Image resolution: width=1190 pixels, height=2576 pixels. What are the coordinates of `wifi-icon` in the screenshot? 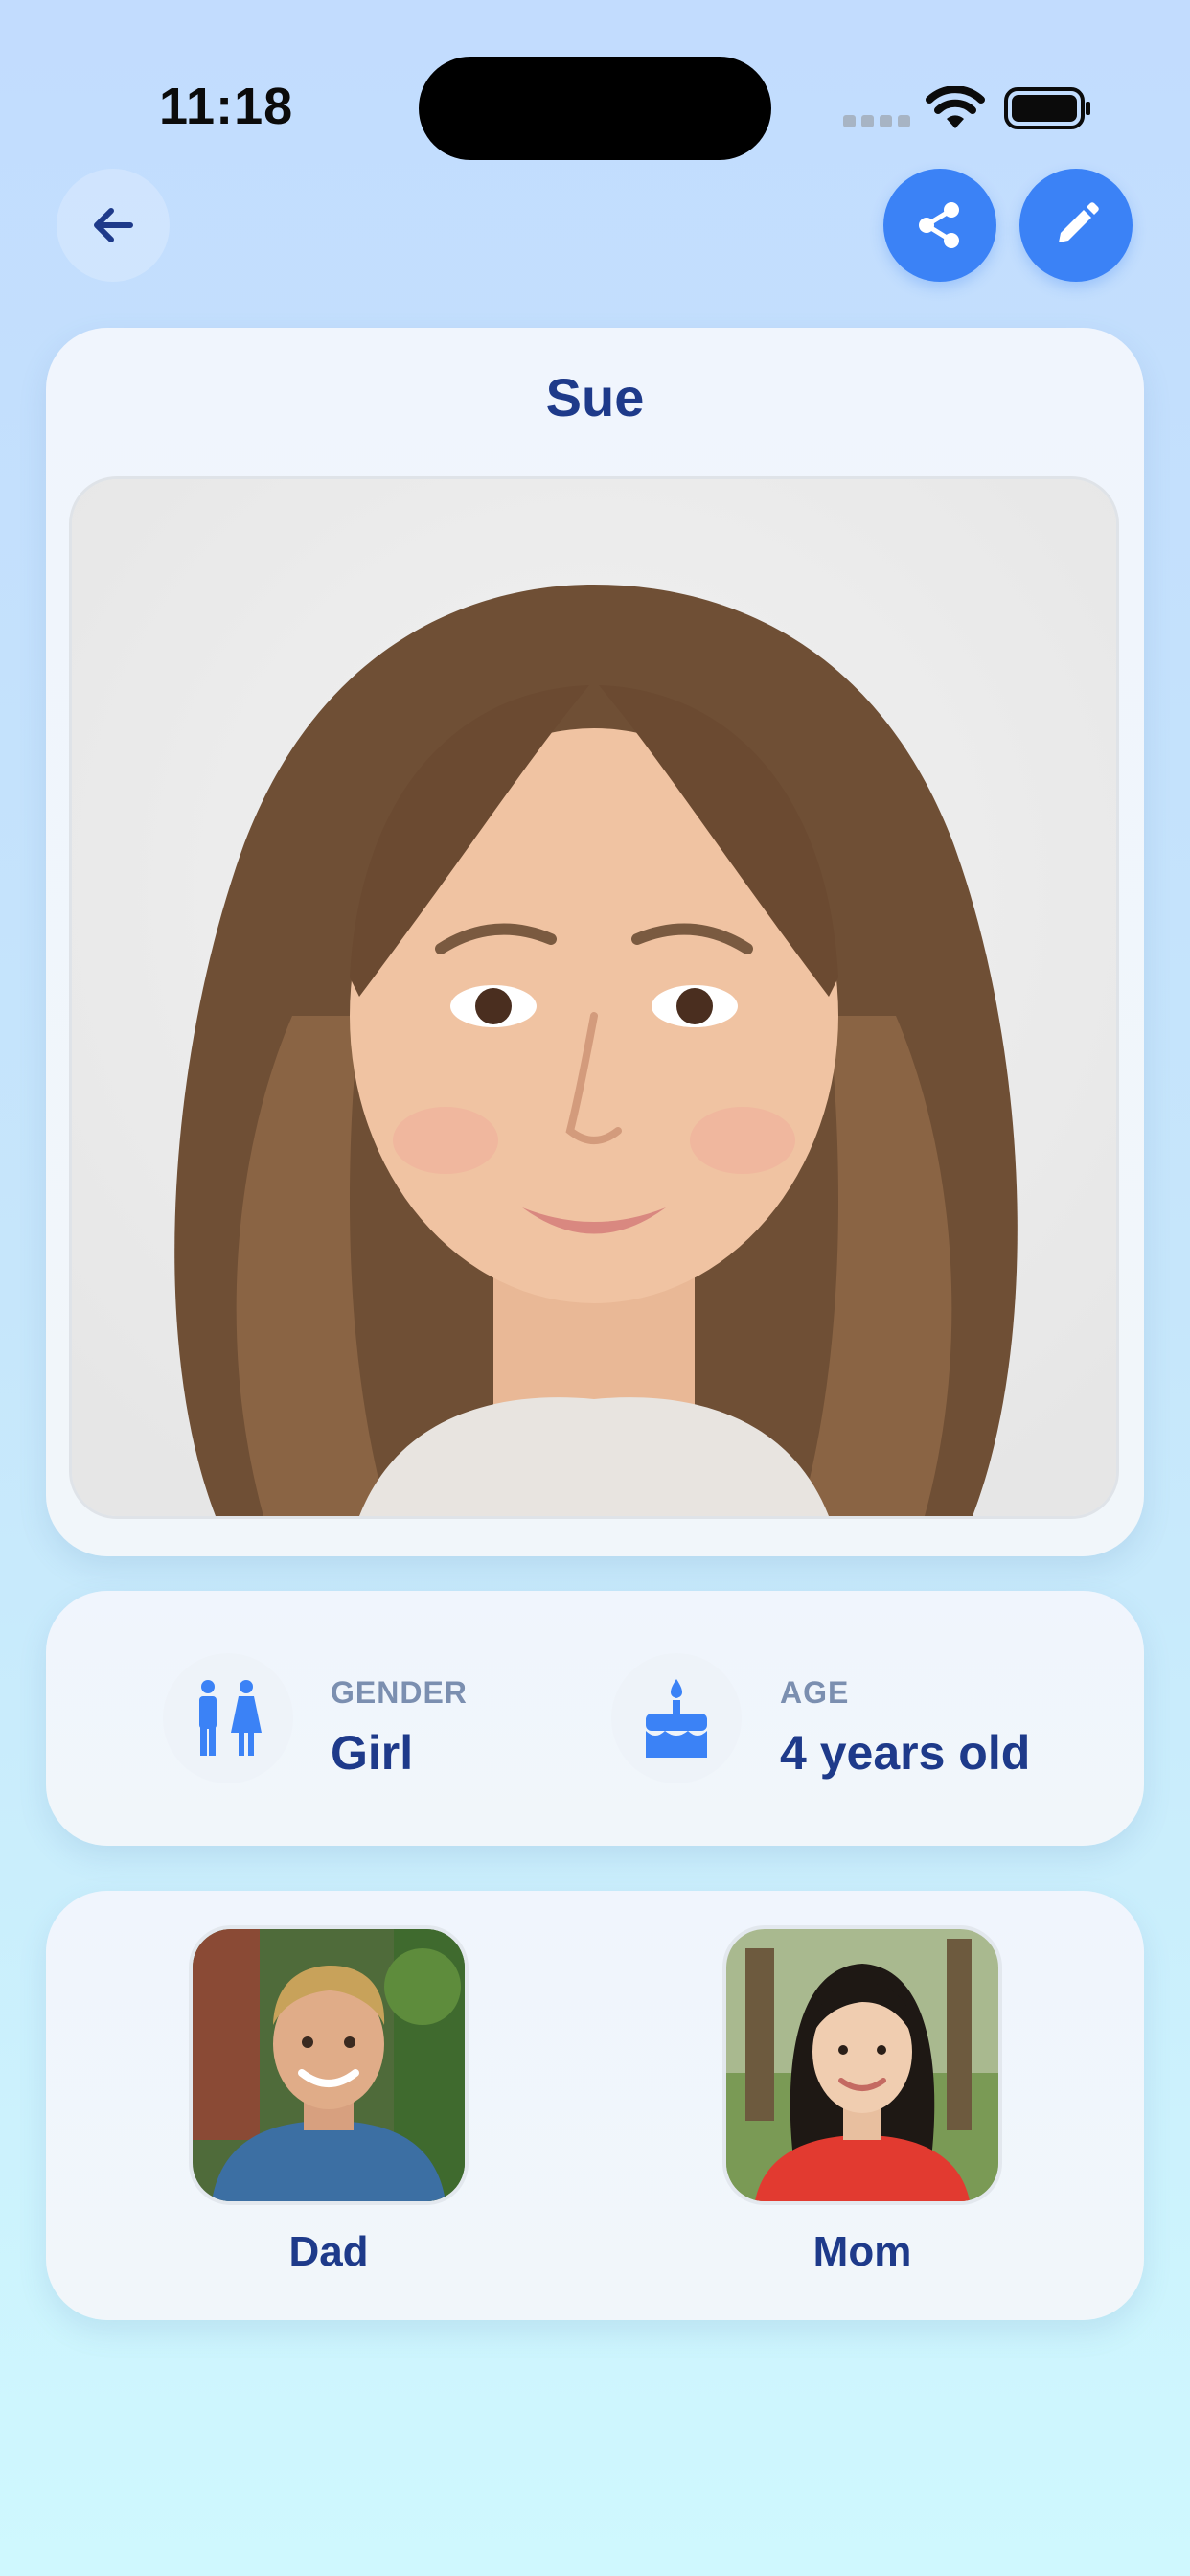 It's located at (956, 107).